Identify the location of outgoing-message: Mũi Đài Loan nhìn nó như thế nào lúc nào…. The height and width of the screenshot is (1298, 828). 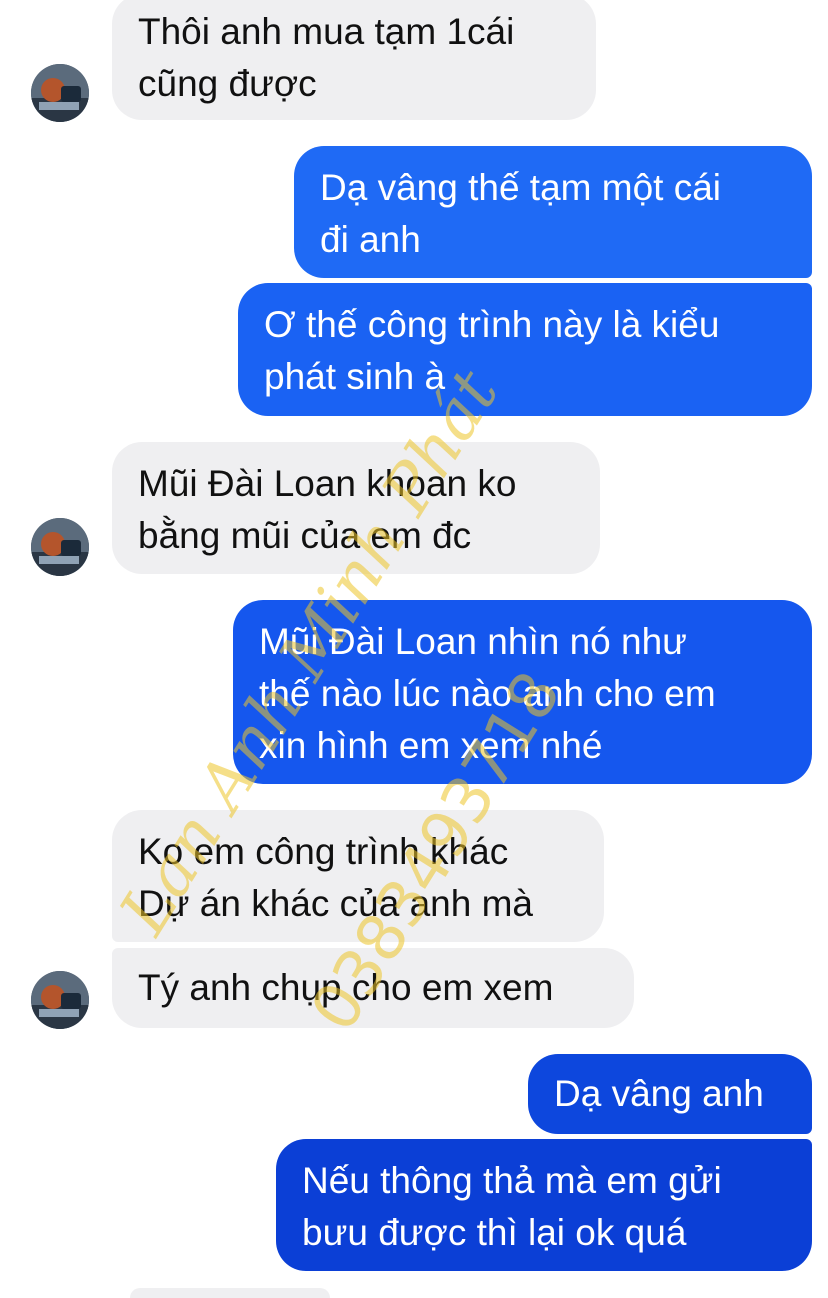
(522, 692).